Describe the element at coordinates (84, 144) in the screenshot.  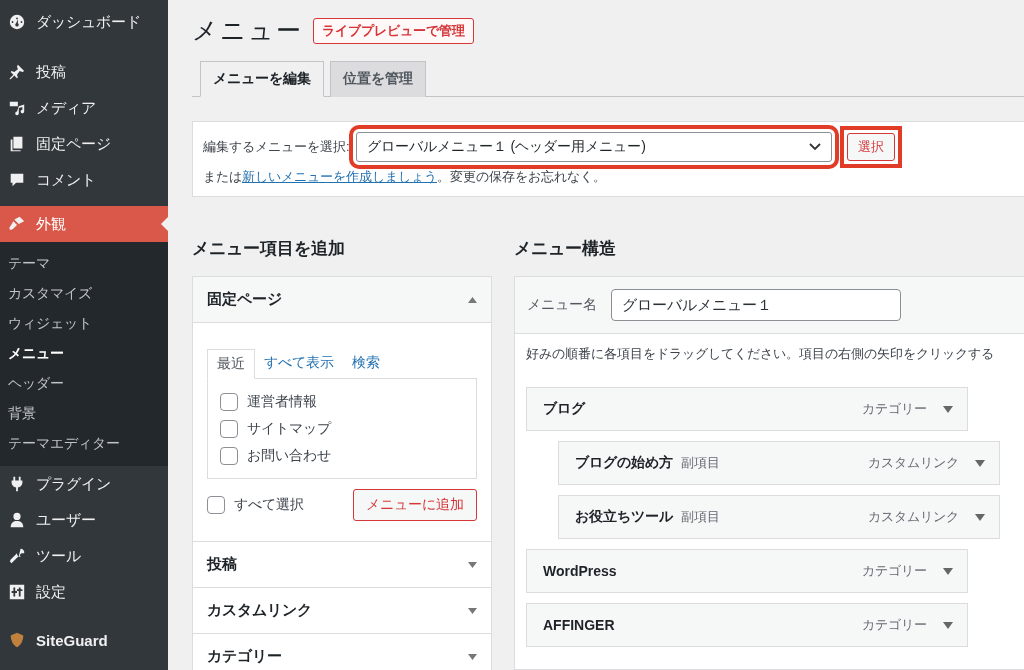
I see `sidebar-item: 固定ページ` at that location.